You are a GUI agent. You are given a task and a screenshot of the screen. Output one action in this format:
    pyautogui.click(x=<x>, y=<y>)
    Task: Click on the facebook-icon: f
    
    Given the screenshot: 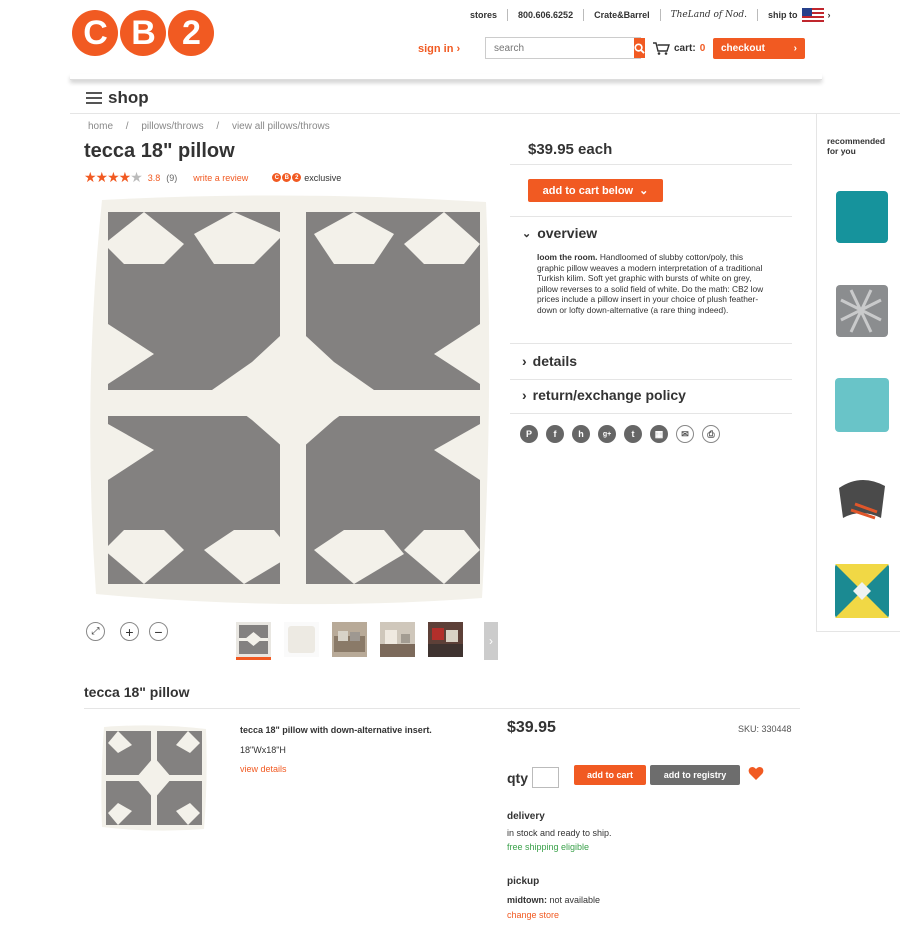 What is the action you would take?
    pyautogui.click(x=555, y=434)
    